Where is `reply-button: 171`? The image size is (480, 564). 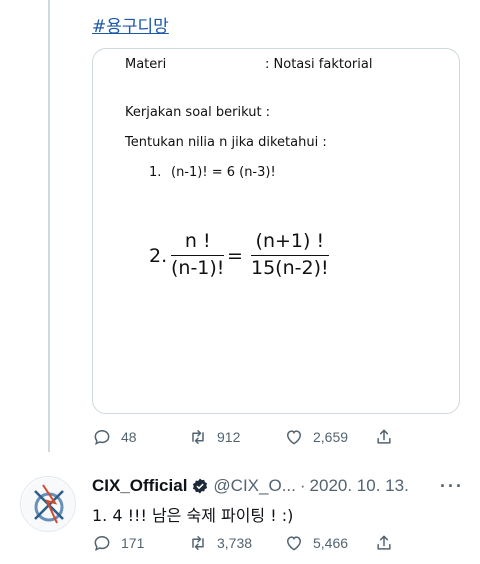 reply-button: 171 is located at coordinates (118, 543).